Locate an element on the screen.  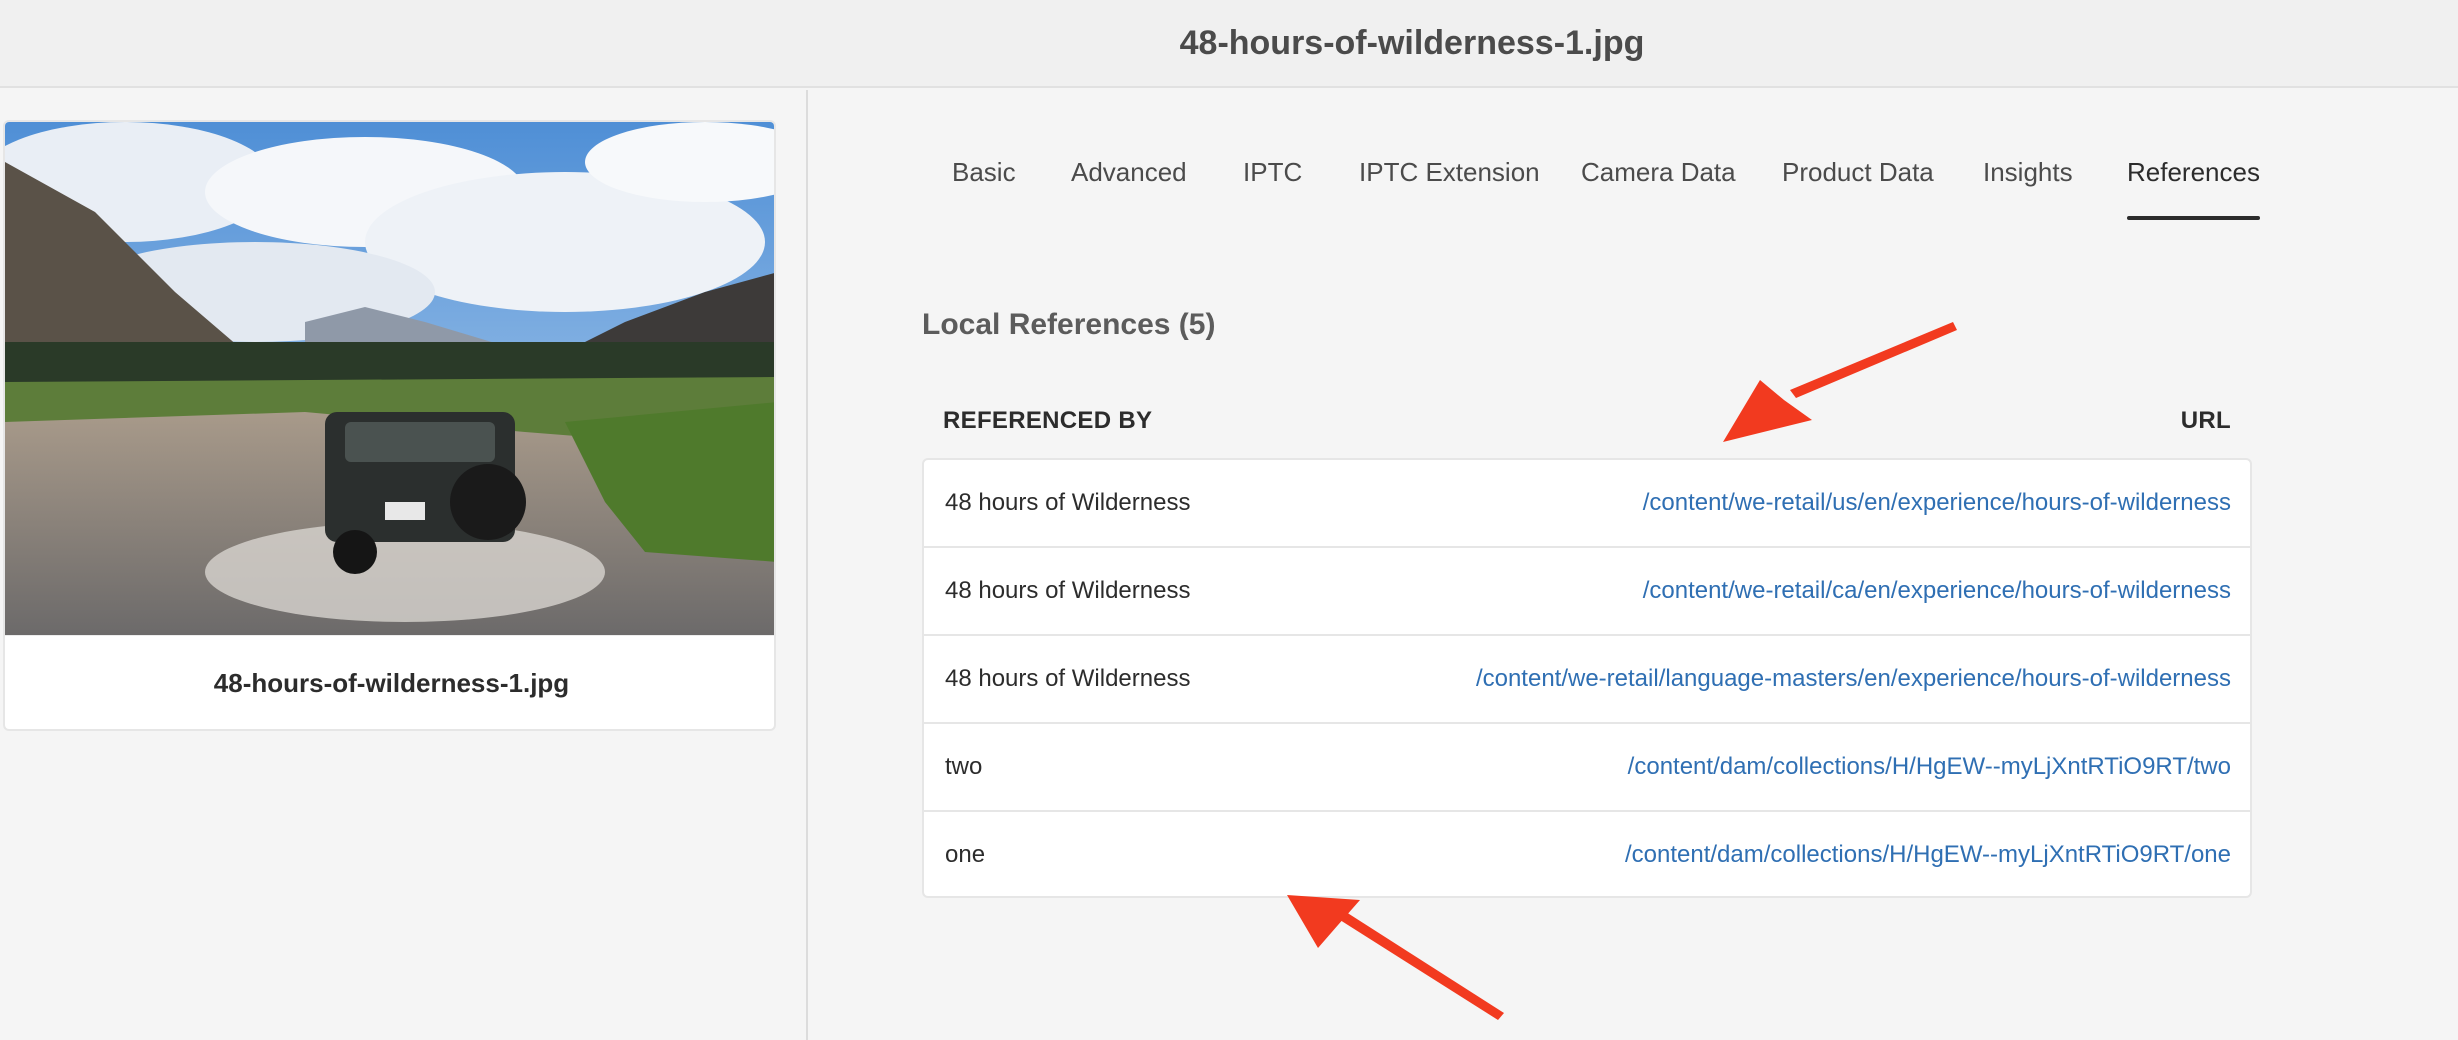
tab-label: Camera Data is located at coordinates (1658, 172).